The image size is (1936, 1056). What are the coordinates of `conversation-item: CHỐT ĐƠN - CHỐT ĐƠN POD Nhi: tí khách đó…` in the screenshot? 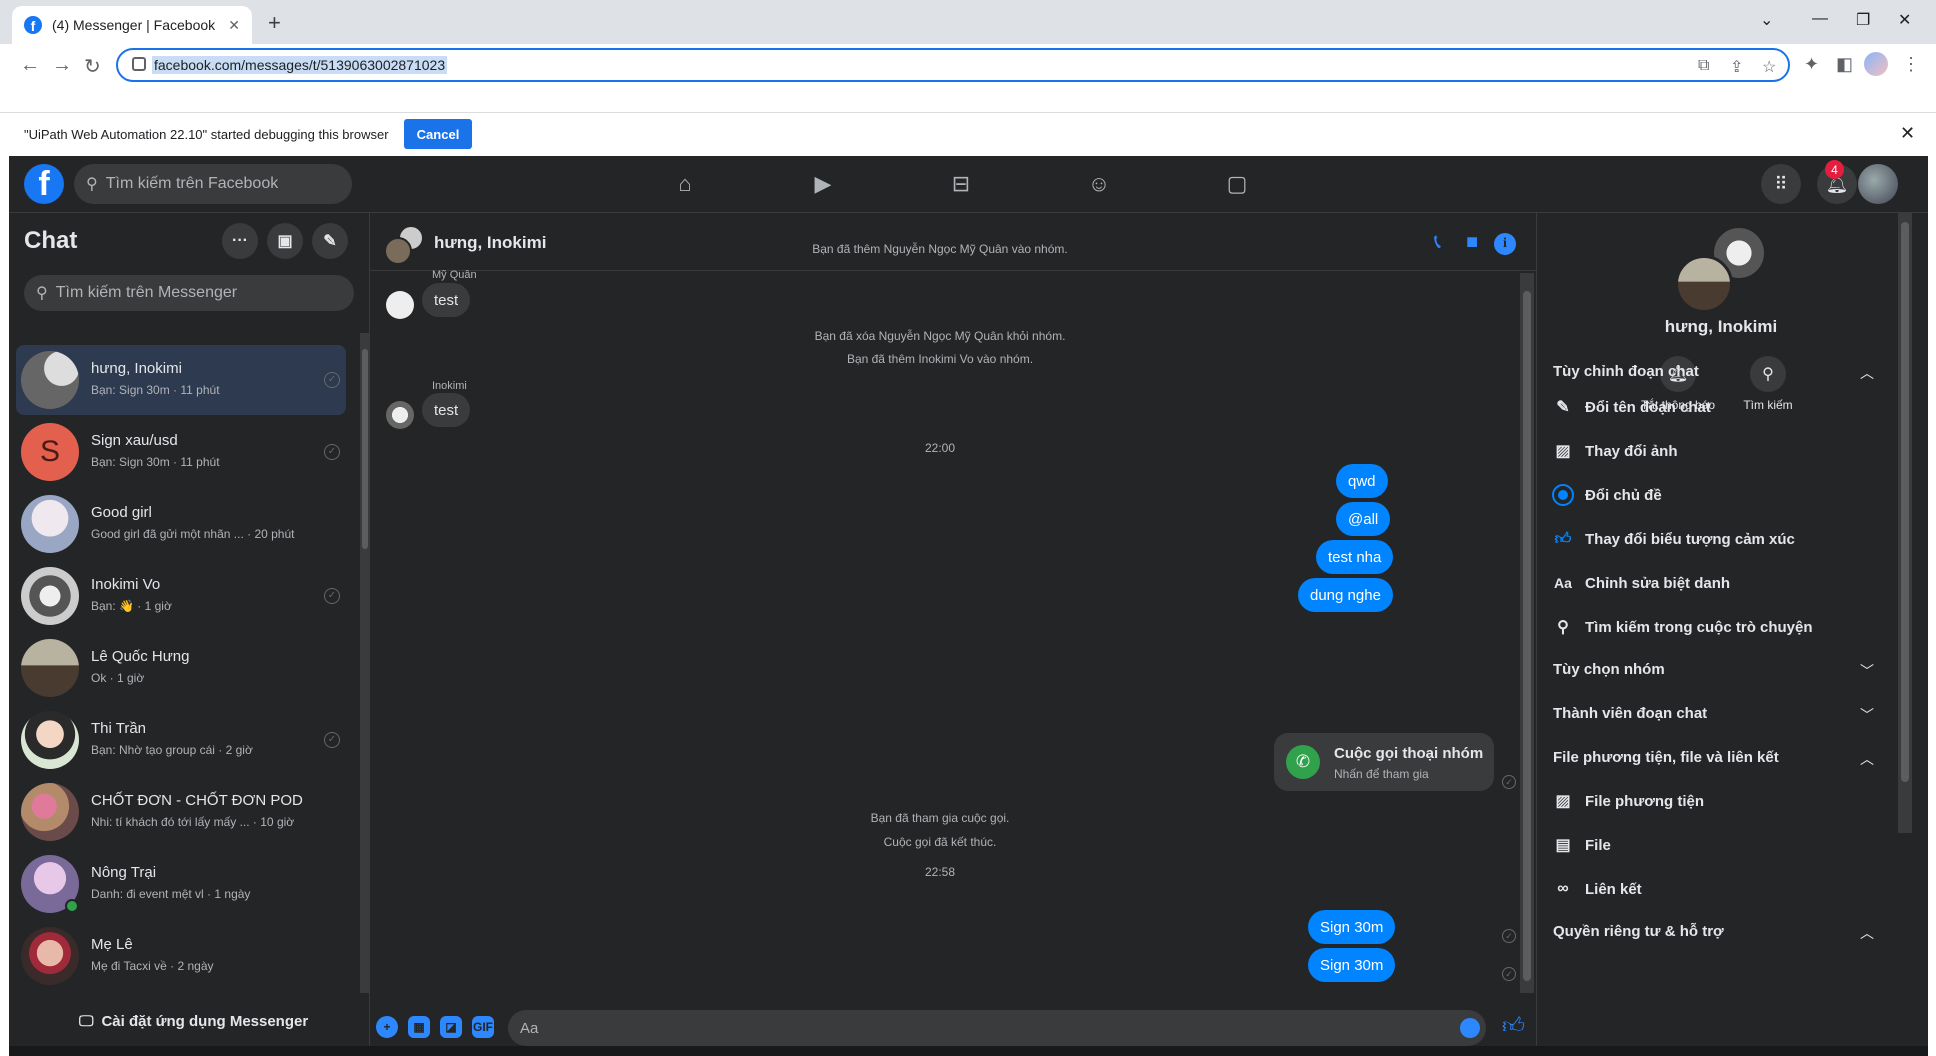 It's located at (181, 812).